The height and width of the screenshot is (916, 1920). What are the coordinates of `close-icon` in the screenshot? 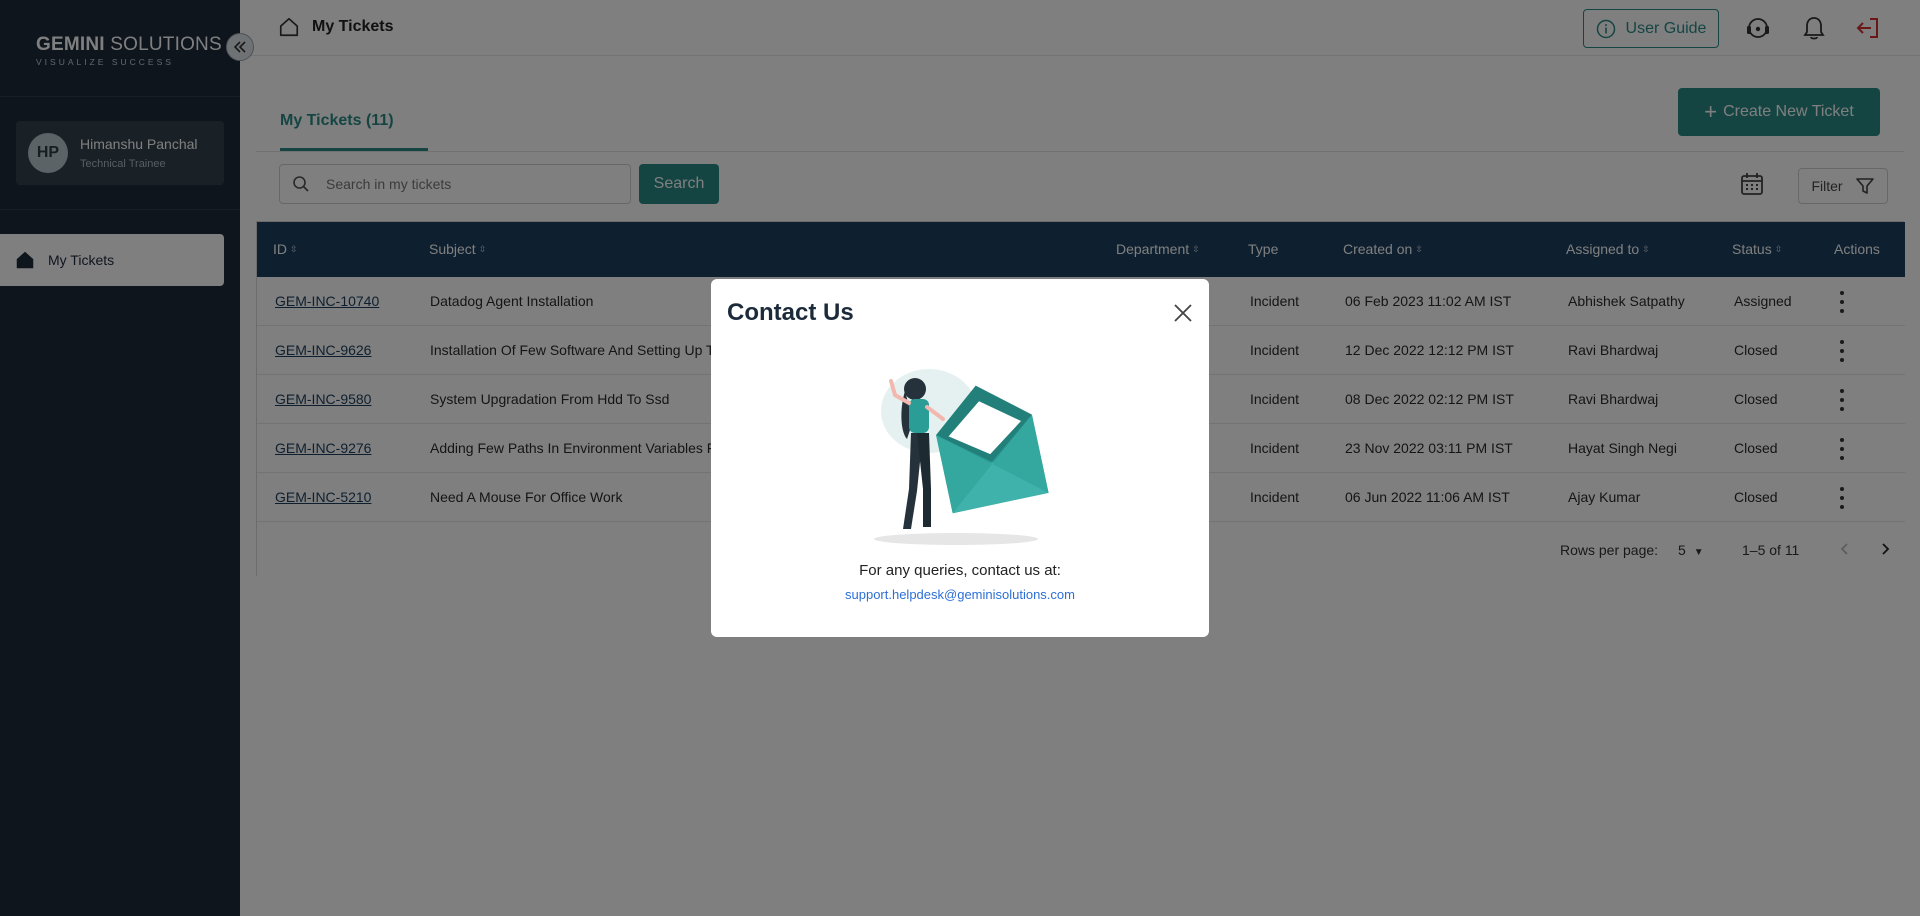 It's located at (1183, 313).